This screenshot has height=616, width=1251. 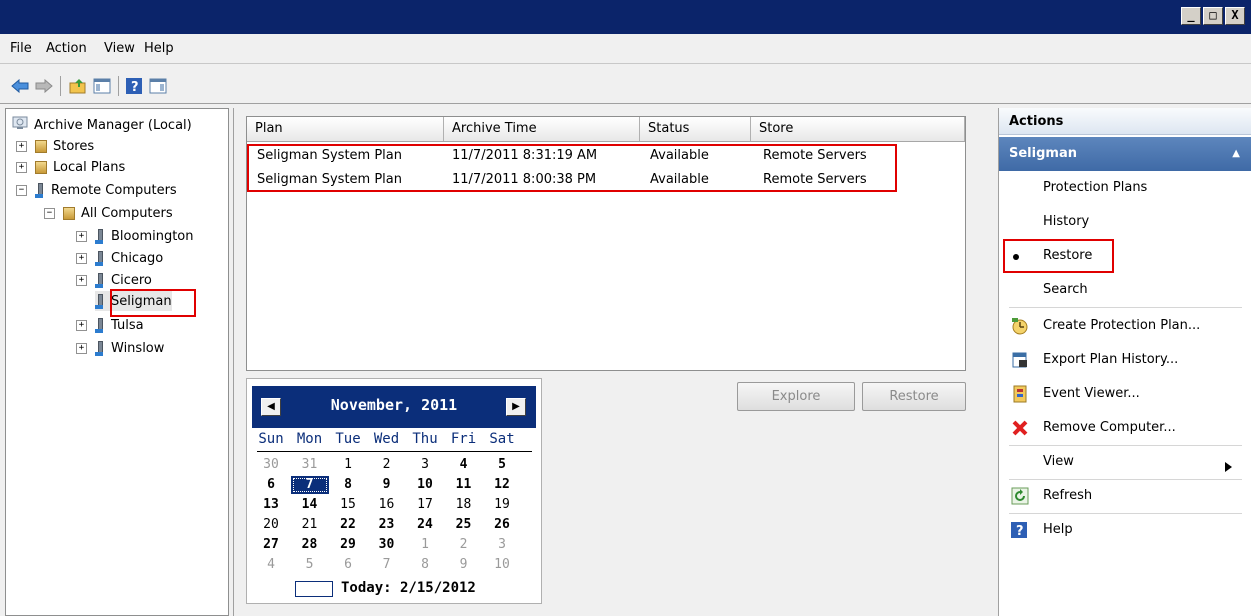 What do you see at coordinates (348, 525) in the screenshot?
I see `calendar-day: 22` at bounding box center [348, 525].